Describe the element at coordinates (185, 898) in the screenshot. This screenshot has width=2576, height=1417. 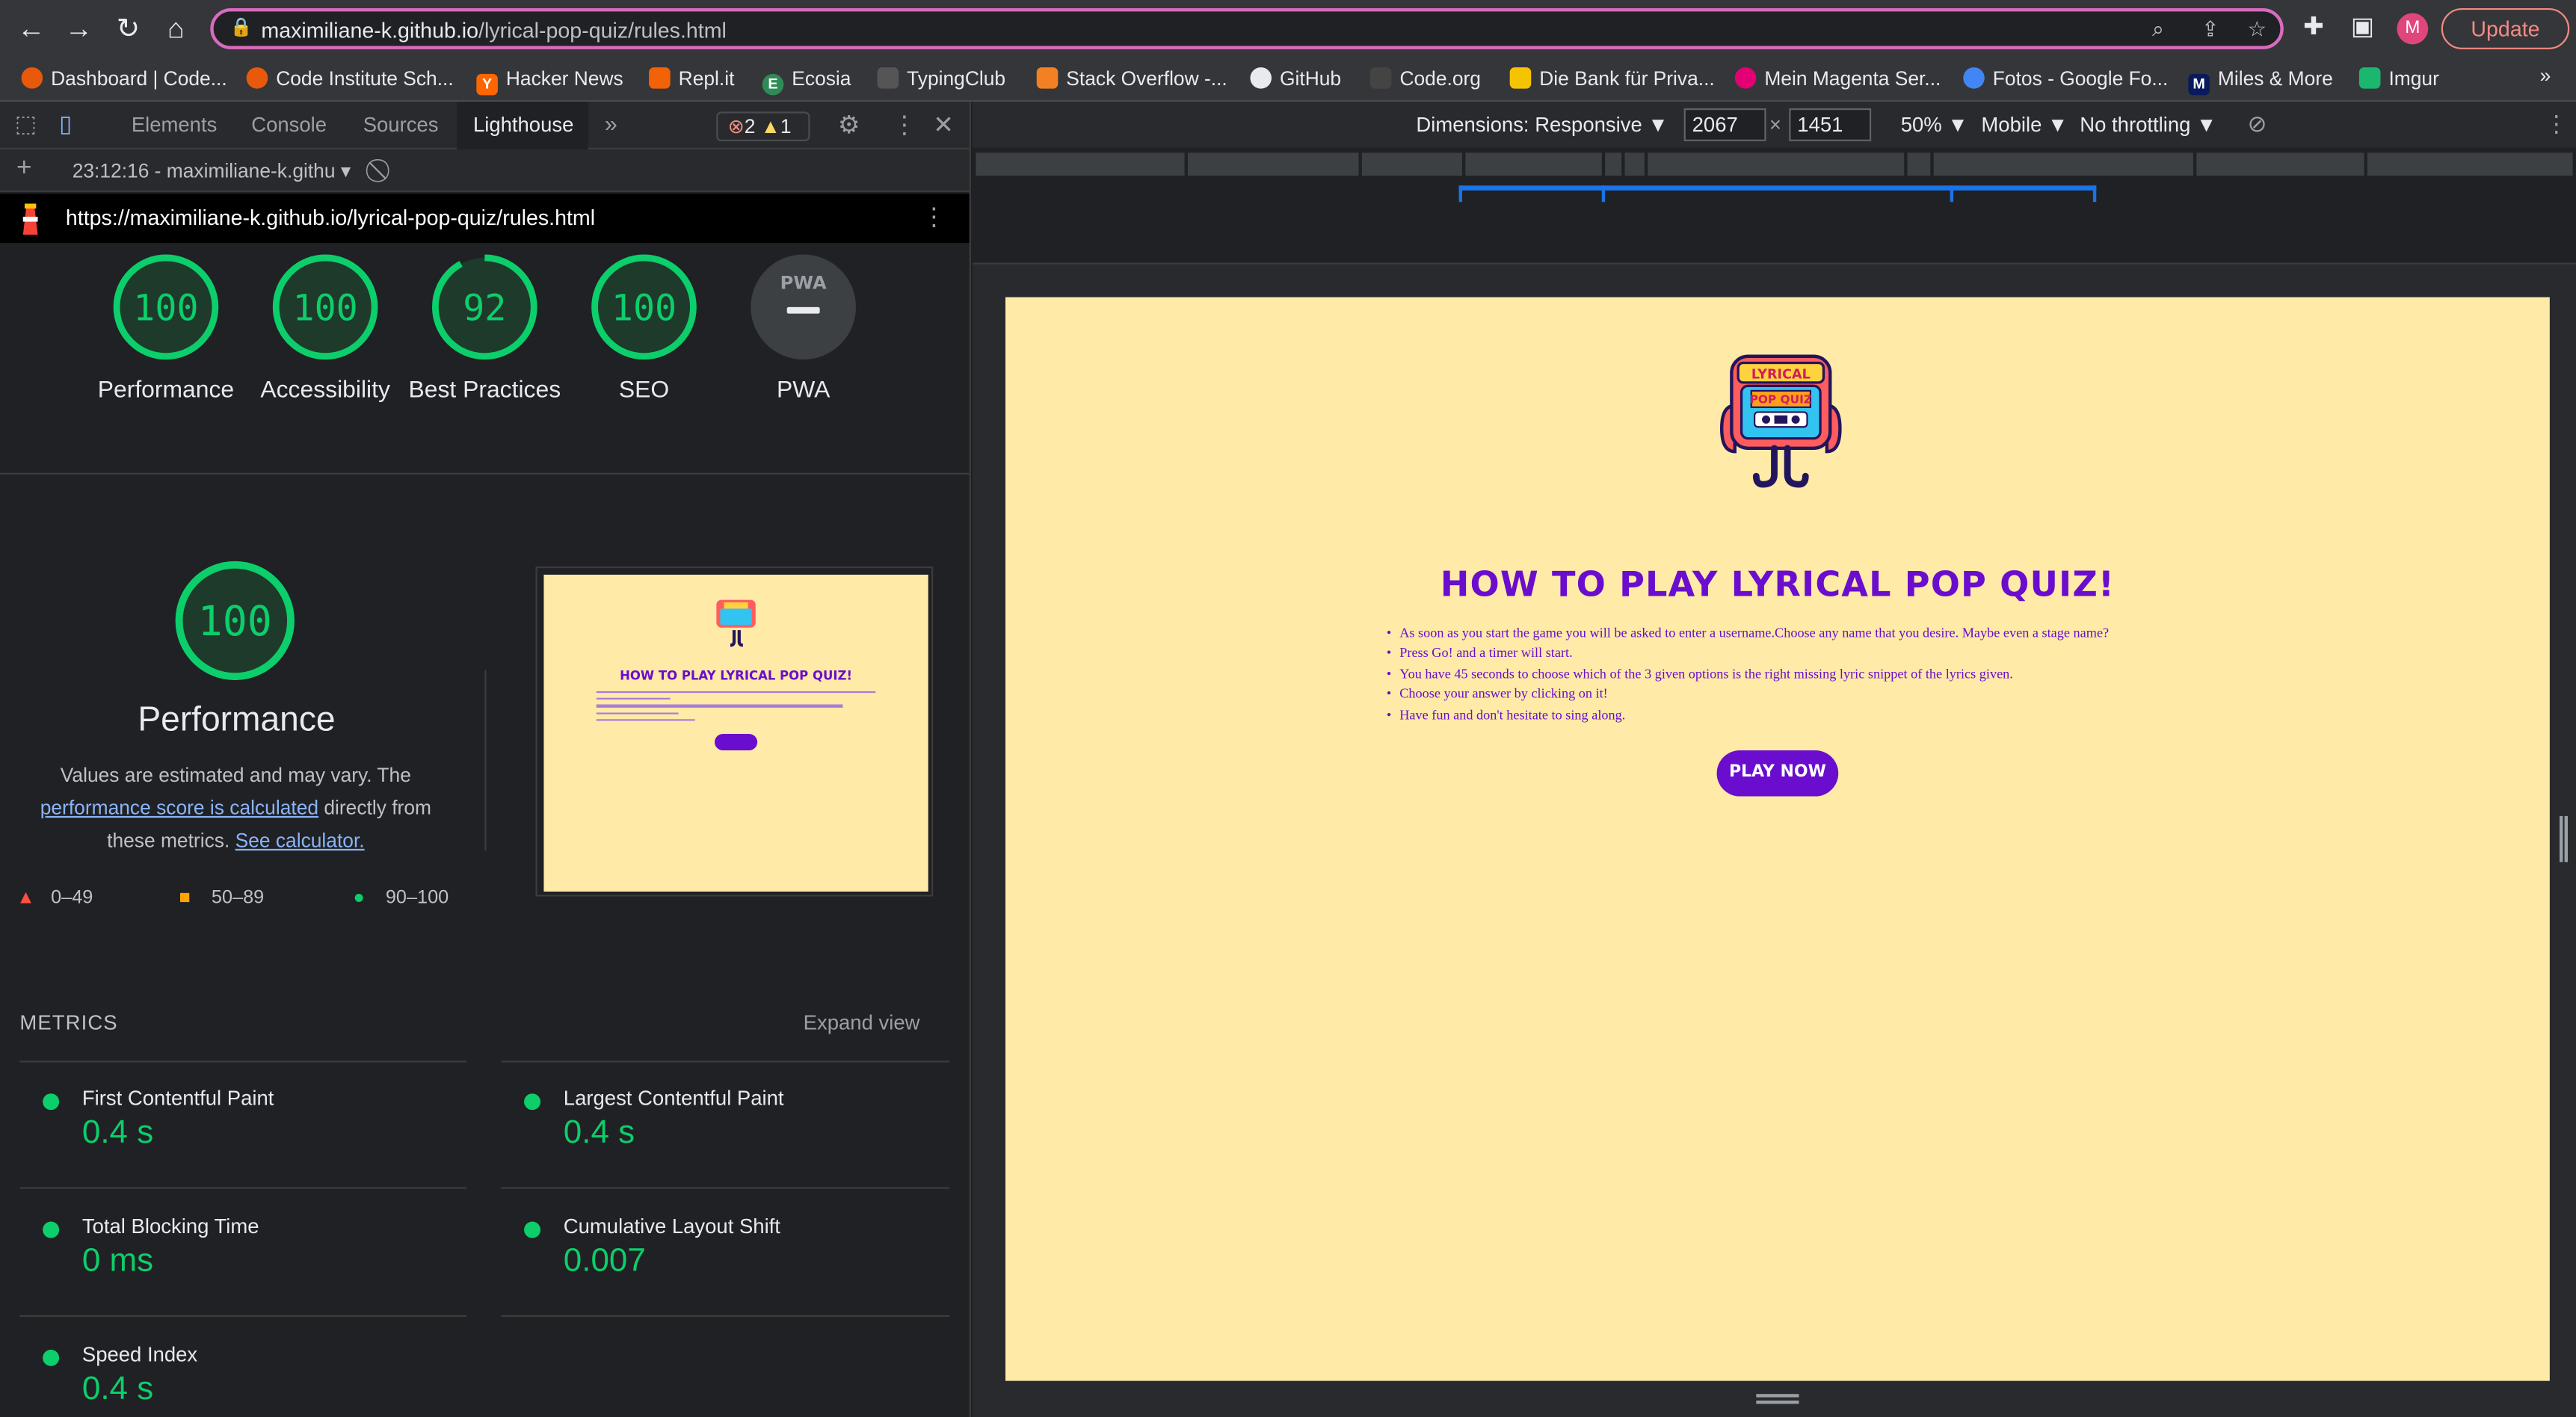
I see `average-square-icon: ■` at that location.